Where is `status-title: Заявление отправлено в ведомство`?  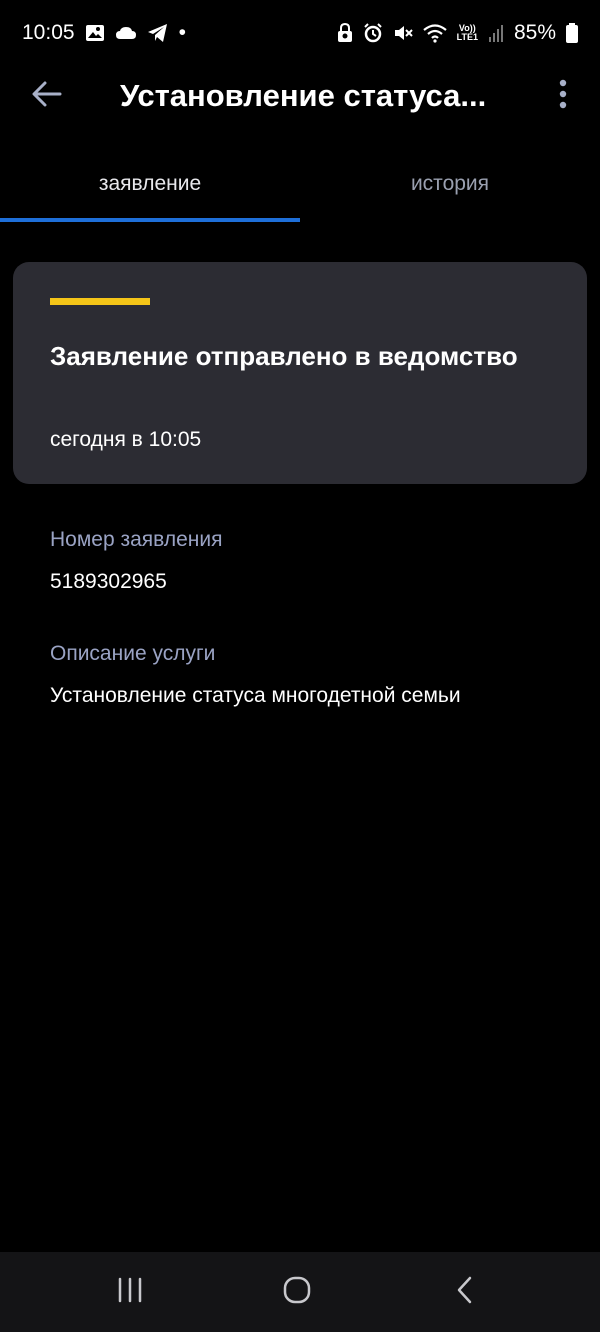
status-title: Заявление отправлено в ведомство is located at coordinates (284, 356).